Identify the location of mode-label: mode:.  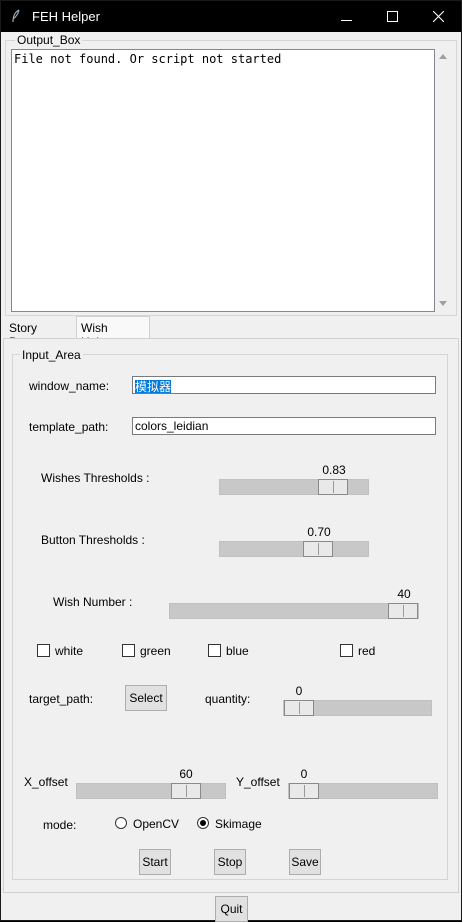
(60, 825).